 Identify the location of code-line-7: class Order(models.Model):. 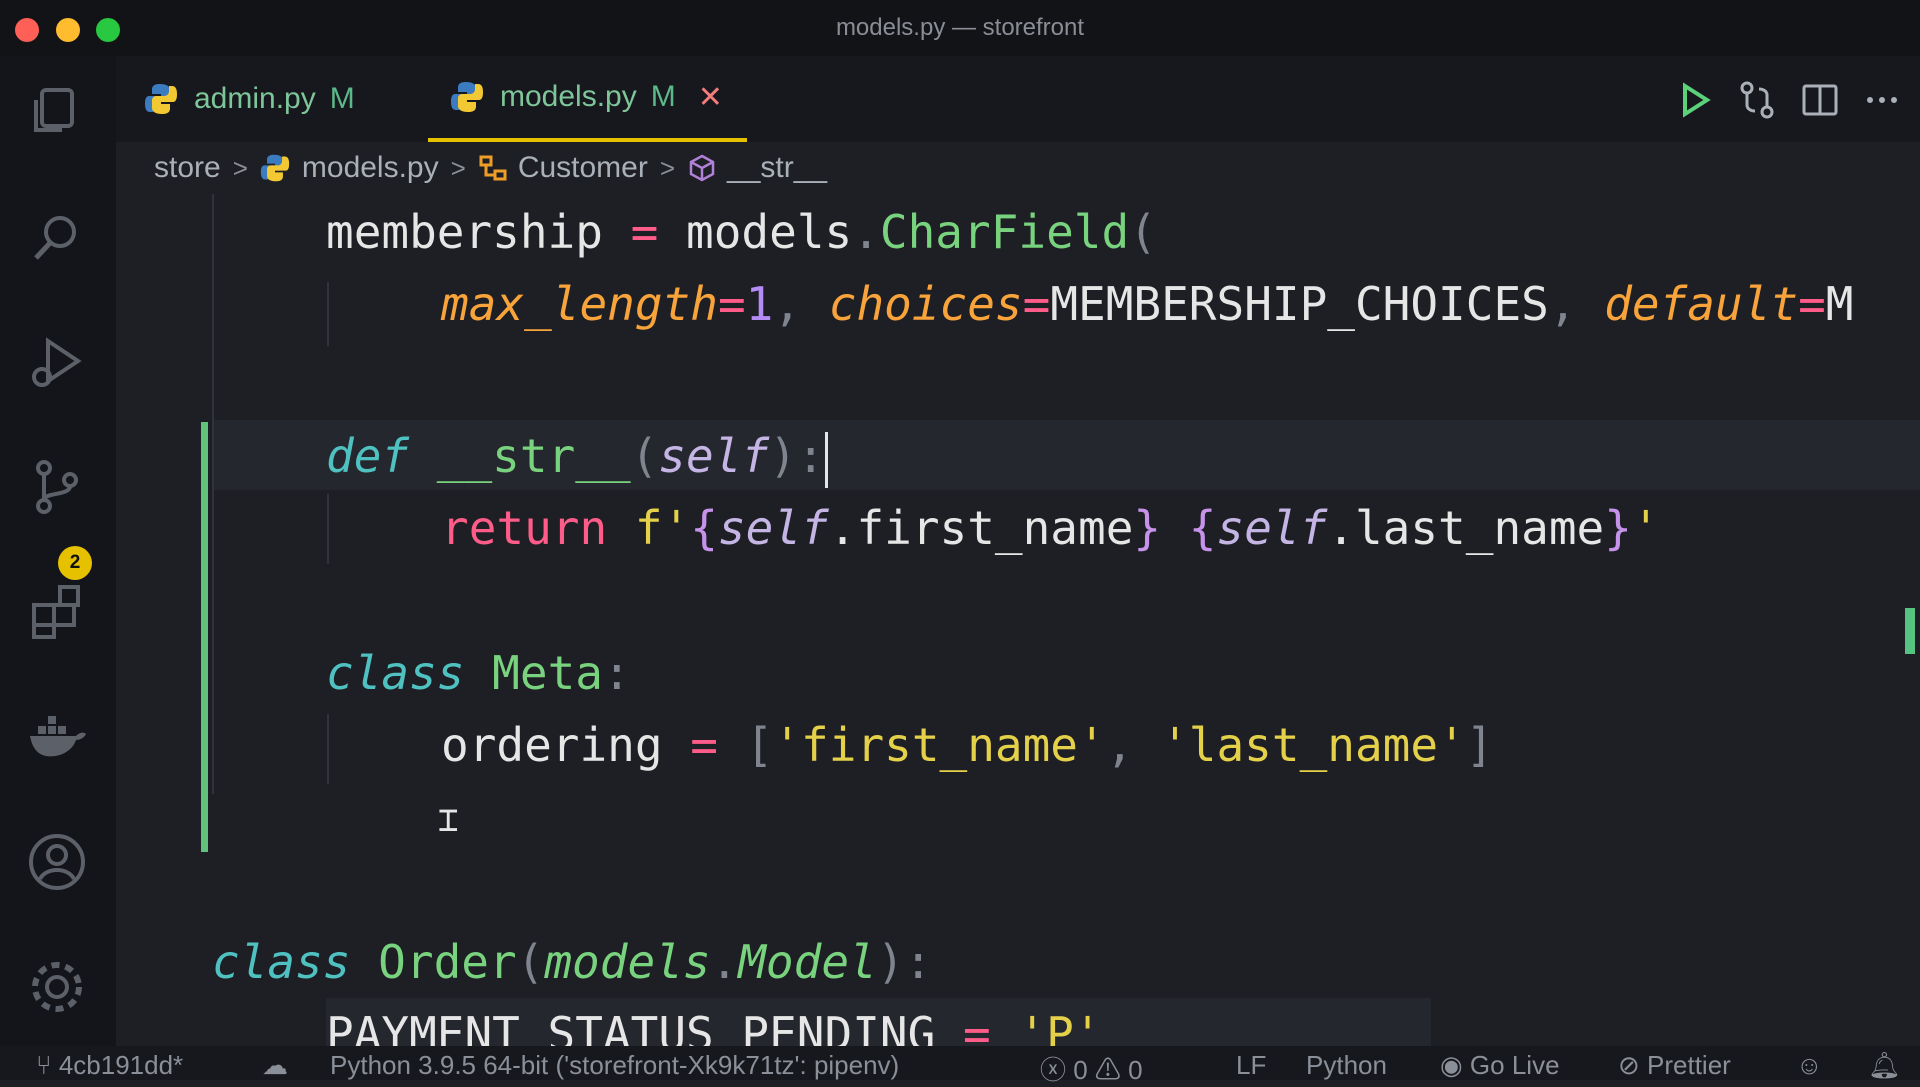
(572, 962).